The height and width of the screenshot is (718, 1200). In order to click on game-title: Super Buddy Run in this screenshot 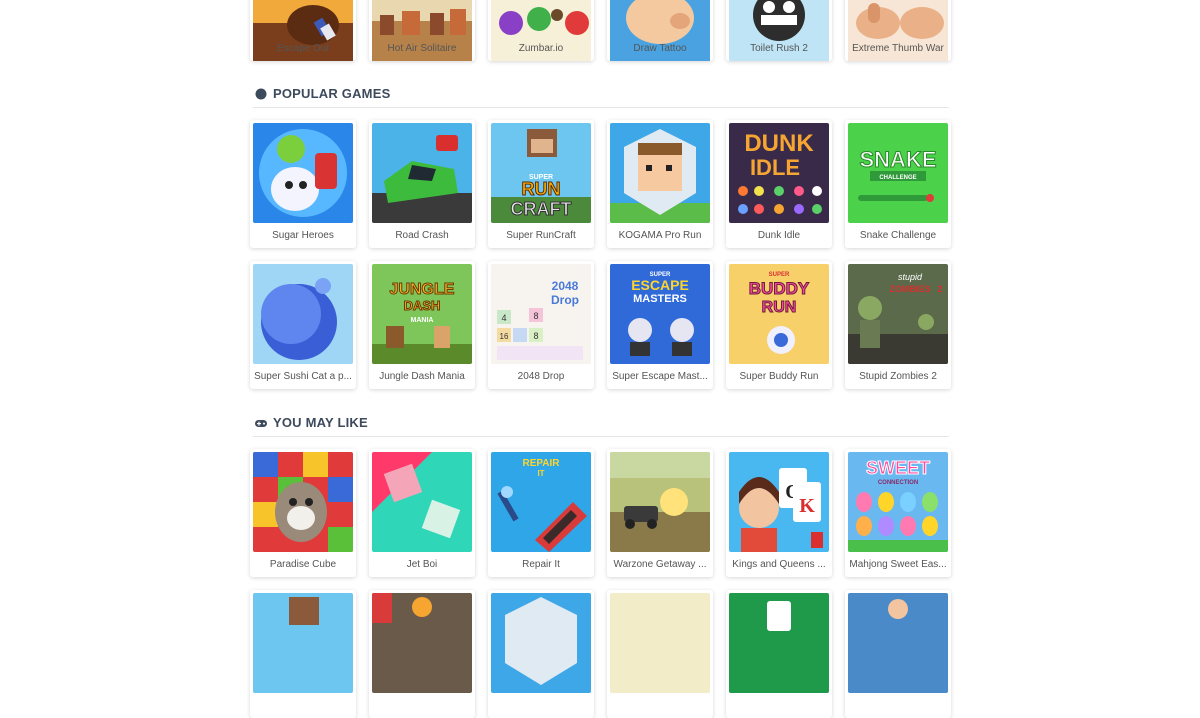, I will do `click(779, 376)`.